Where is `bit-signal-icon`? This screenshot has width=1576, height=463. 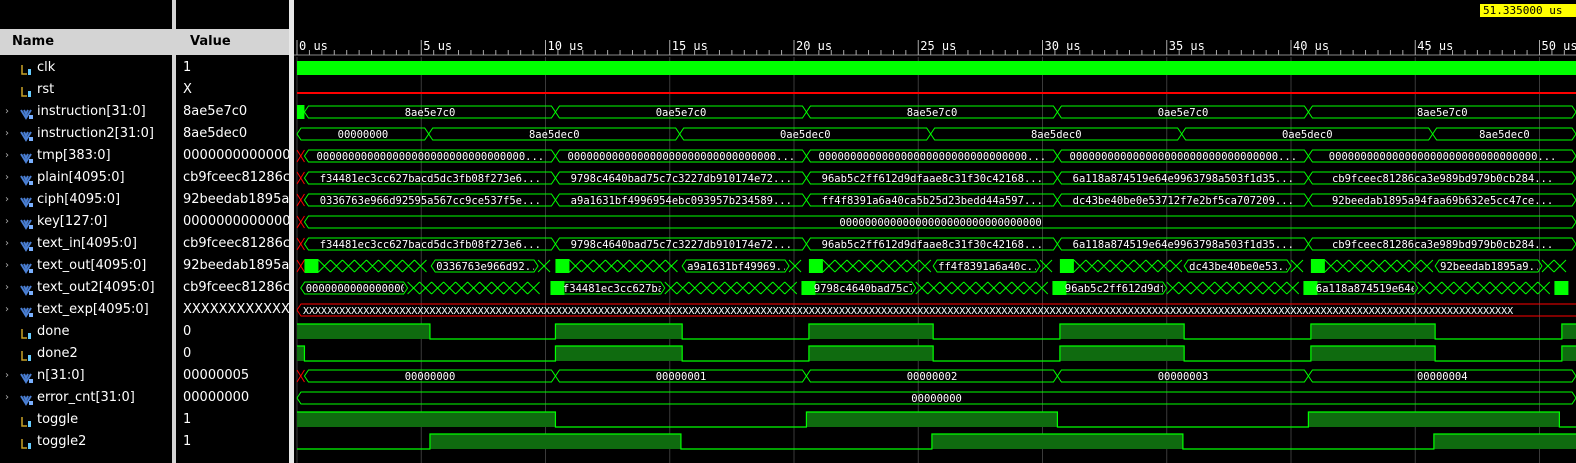 bit-signal-icon is located at coordinates (27, 442).